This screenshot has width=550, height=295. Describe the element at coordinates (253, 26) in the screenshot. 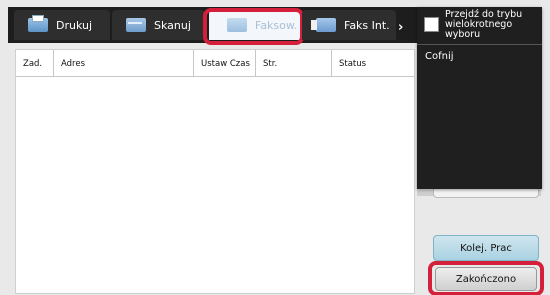

I see `fax-tab-highlight` at that location.